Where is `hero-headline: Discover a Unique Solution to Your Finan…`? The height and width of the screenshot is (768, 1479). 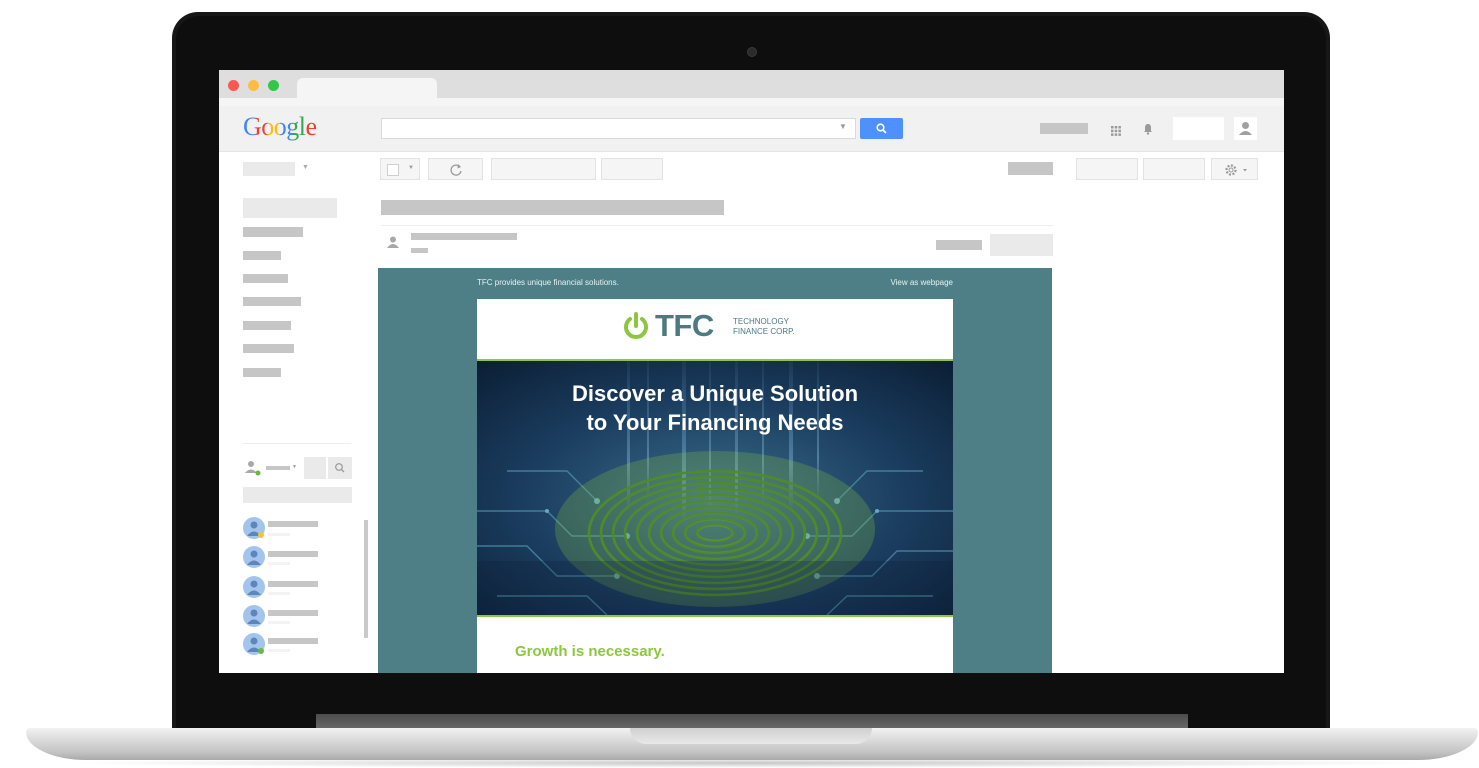 hero-headline: Discover a Unique Solution to Your Finan… is located at coordinates (715, 408).